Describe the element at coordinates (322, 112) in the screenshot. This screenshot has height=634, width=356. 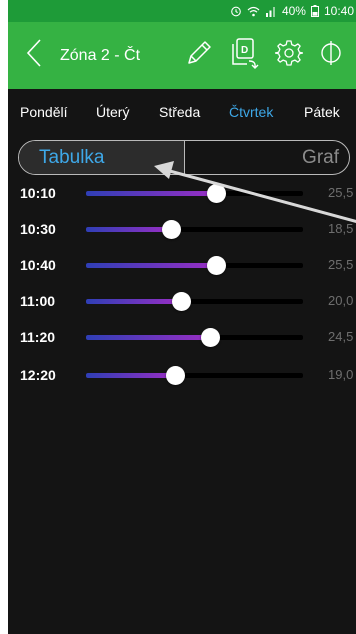
I see `tab-friday: Pátek` at that location.